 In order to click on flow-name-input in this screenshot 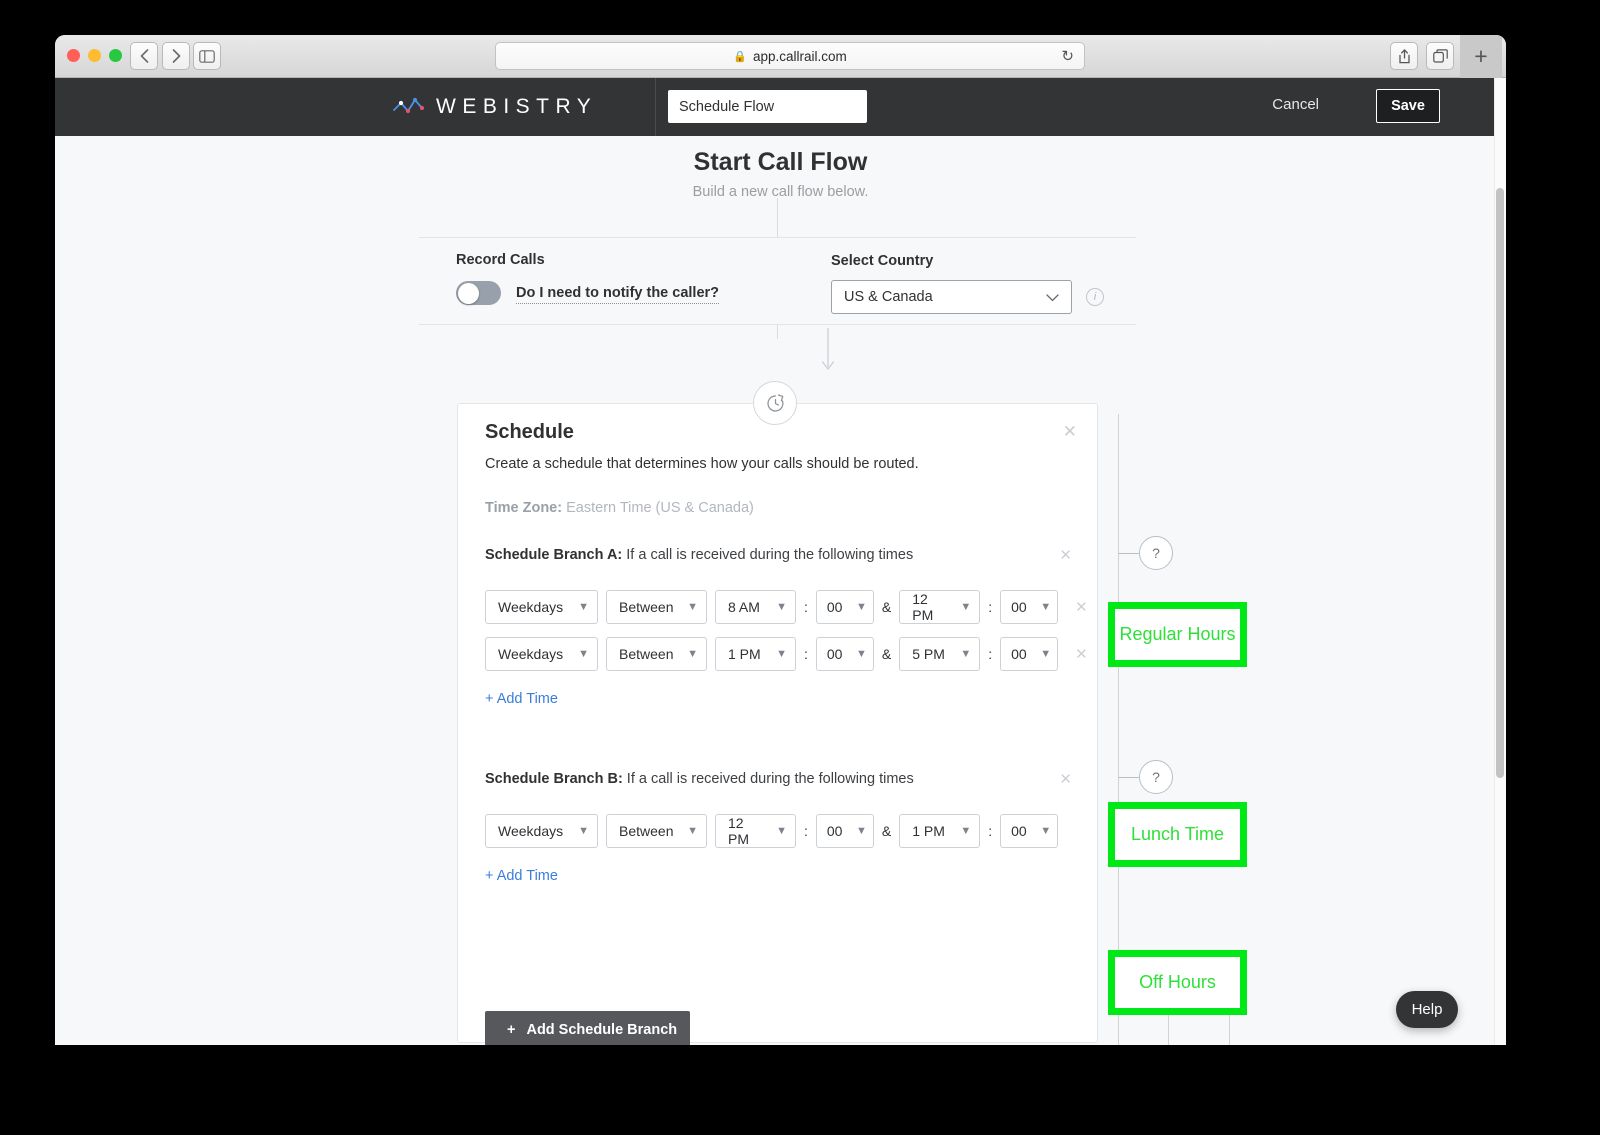, I will do `click(767, 106)`.